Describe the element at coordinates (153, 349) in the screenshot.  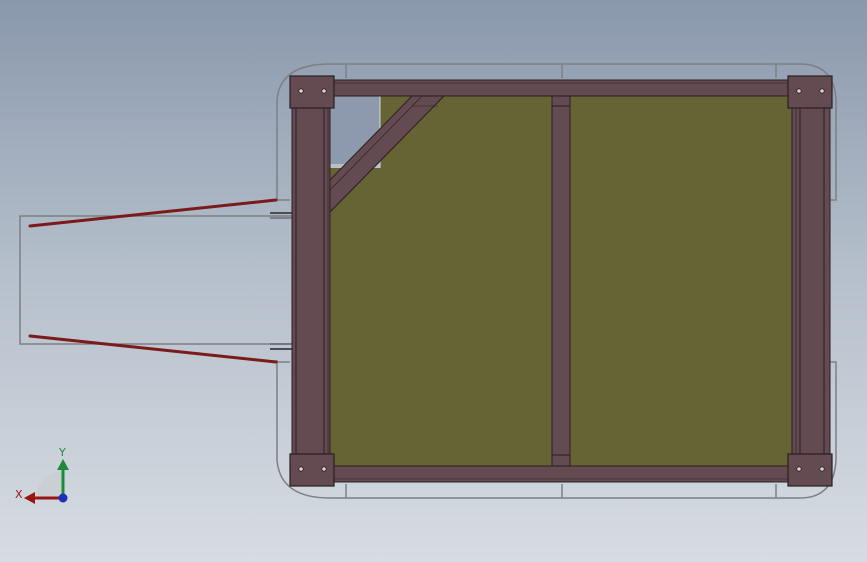
I see `tow-bar-lower-arm` at that location.